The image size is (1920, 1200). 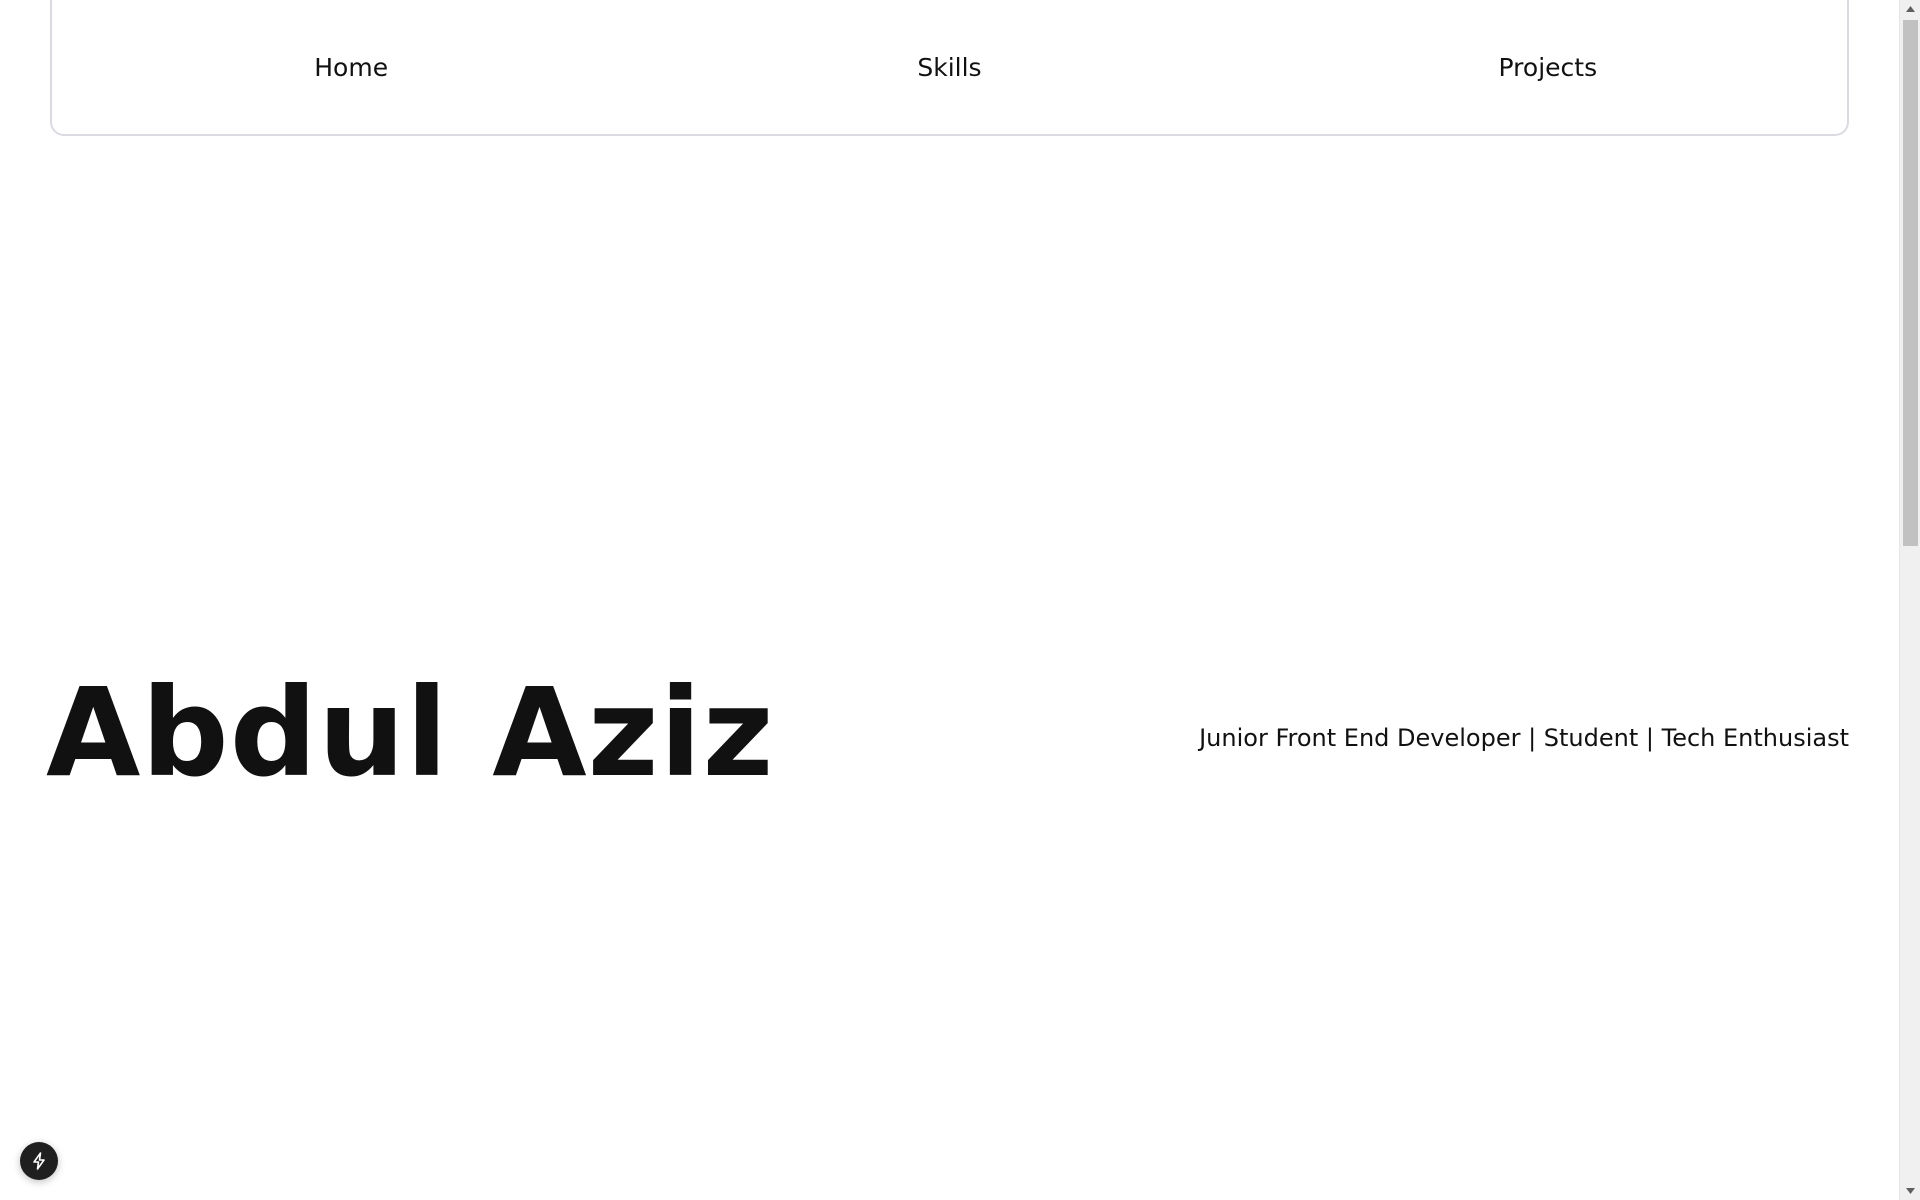 I want to click on scroll-thumb, so click(x=1910, y=283).